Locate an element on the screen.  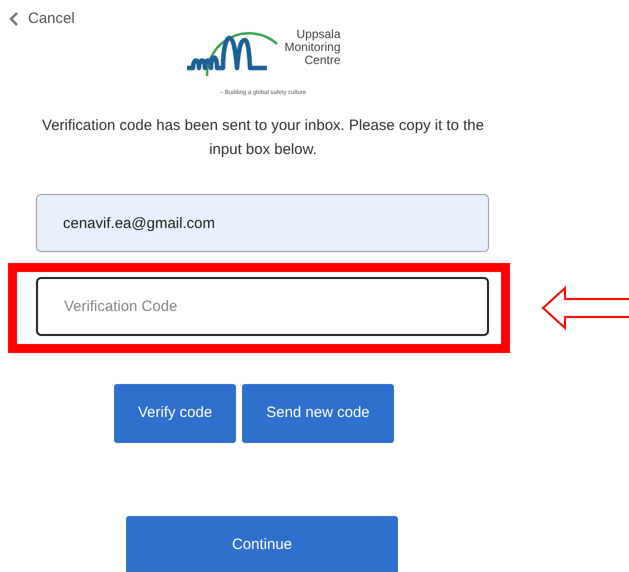
cancel-link: Cancel is located at coordinates (41, 19).